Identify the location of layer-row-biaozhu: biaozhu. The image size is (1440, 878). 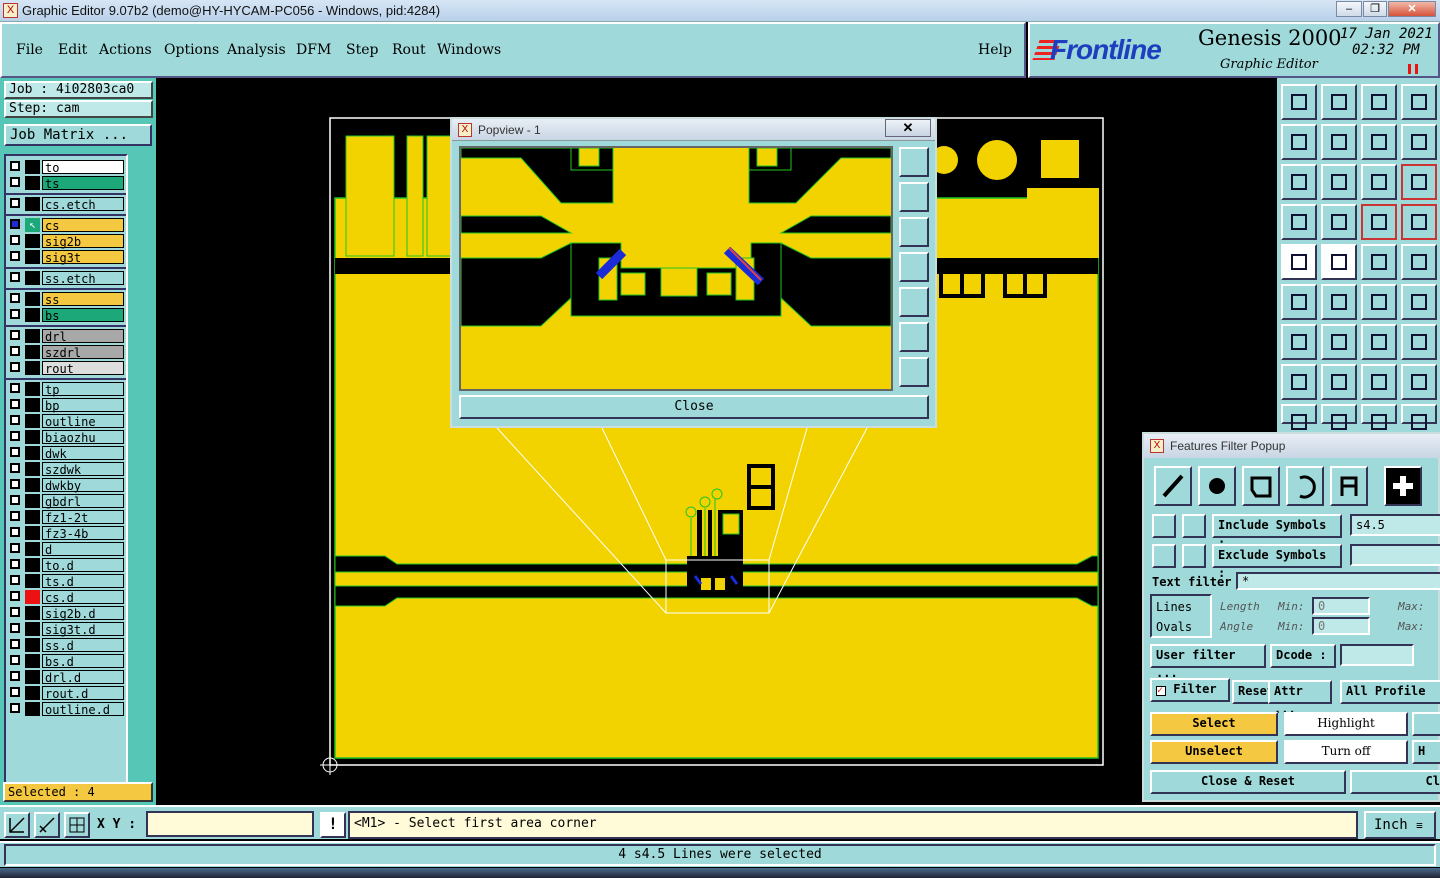
(67, 437).